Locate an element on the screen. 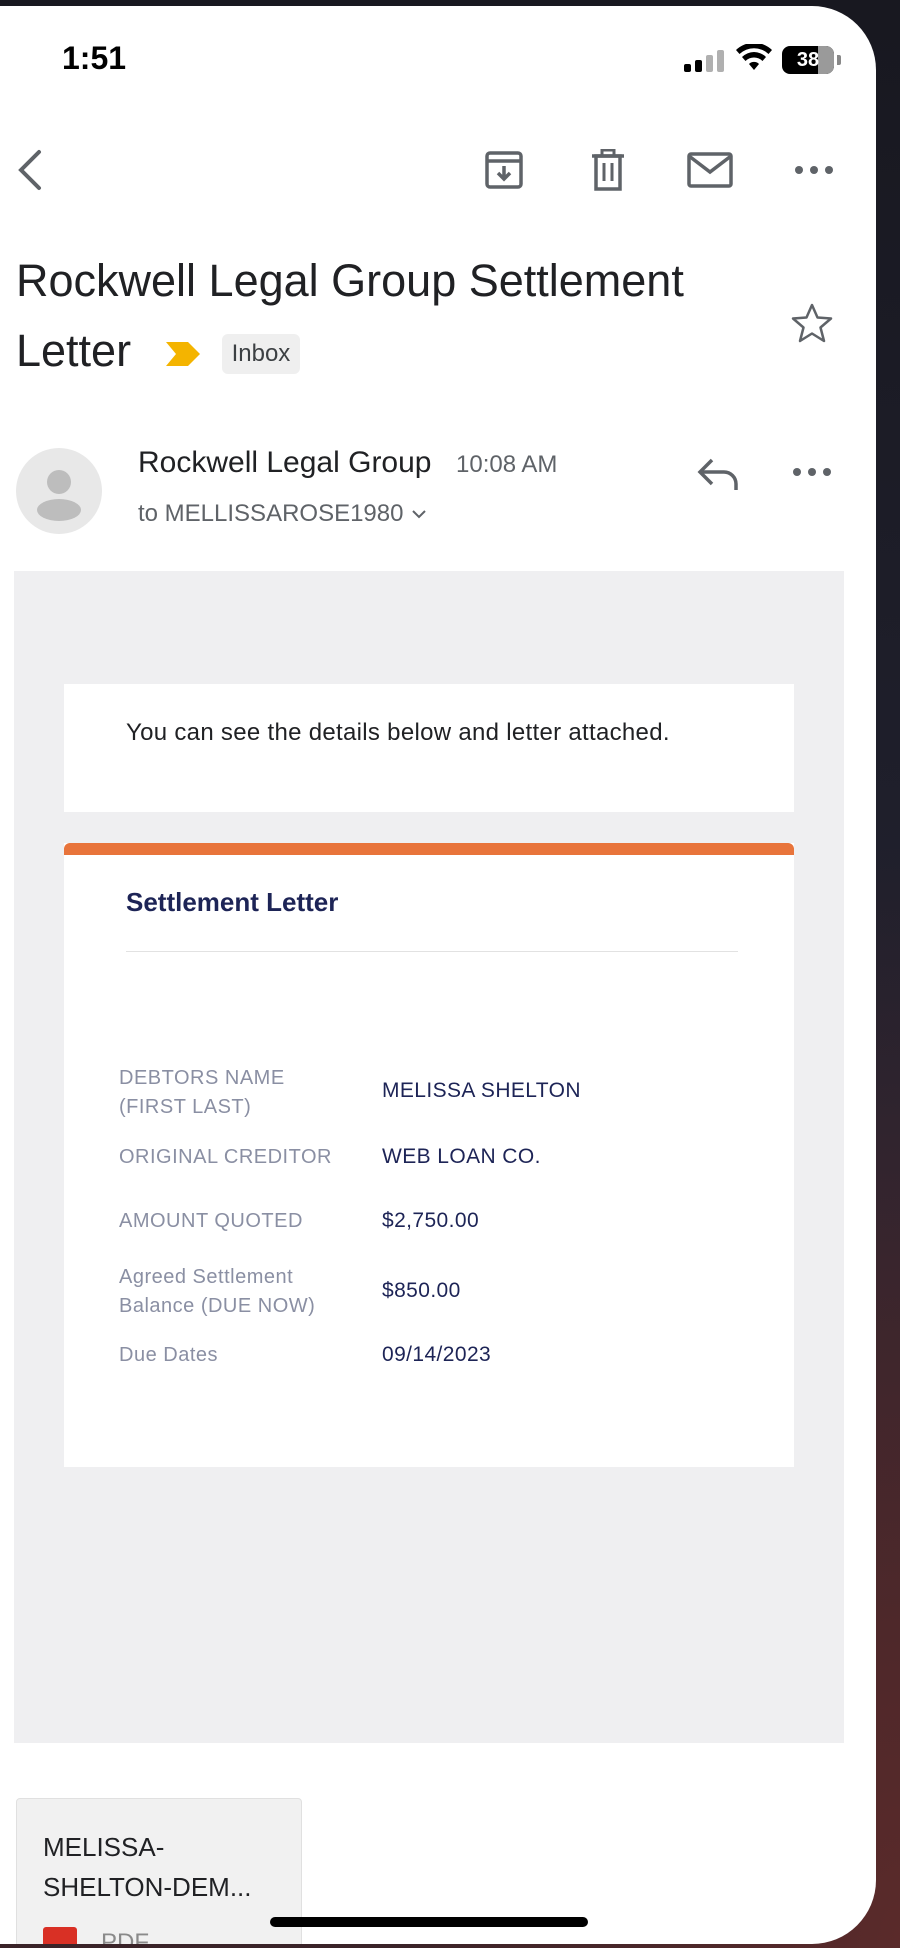 This screenshot has height=1948, width=900. person-icon is located at coordinates (59, 495).